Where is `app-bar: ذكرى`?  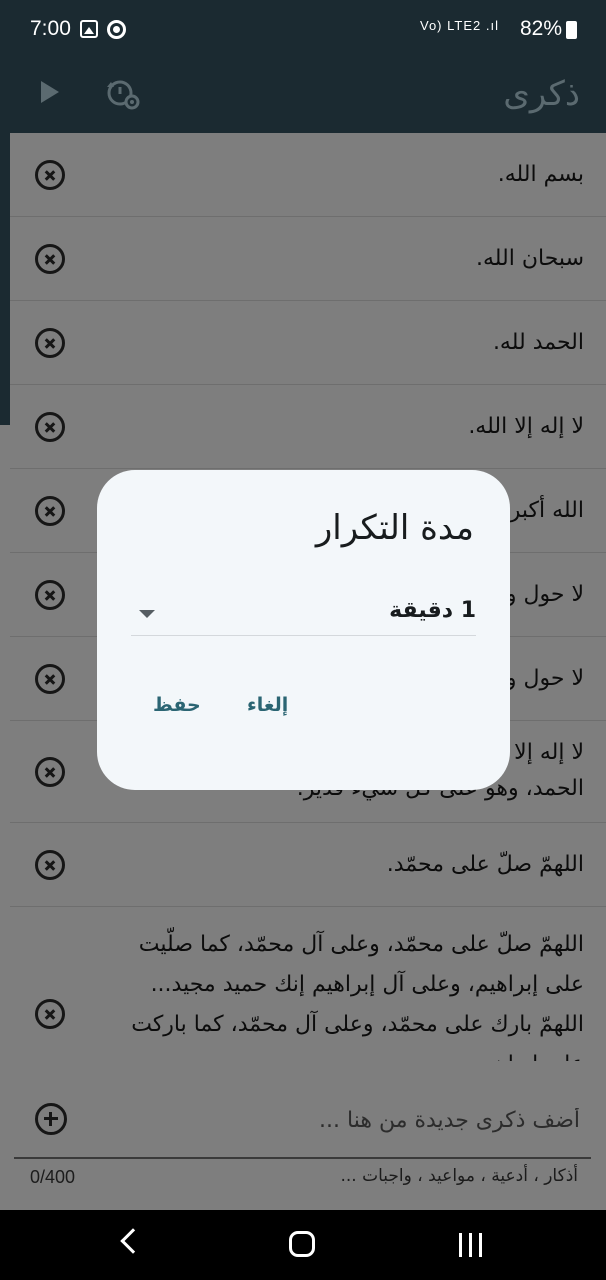
app-bar: ذكرى is located at coordinates (303, 96).